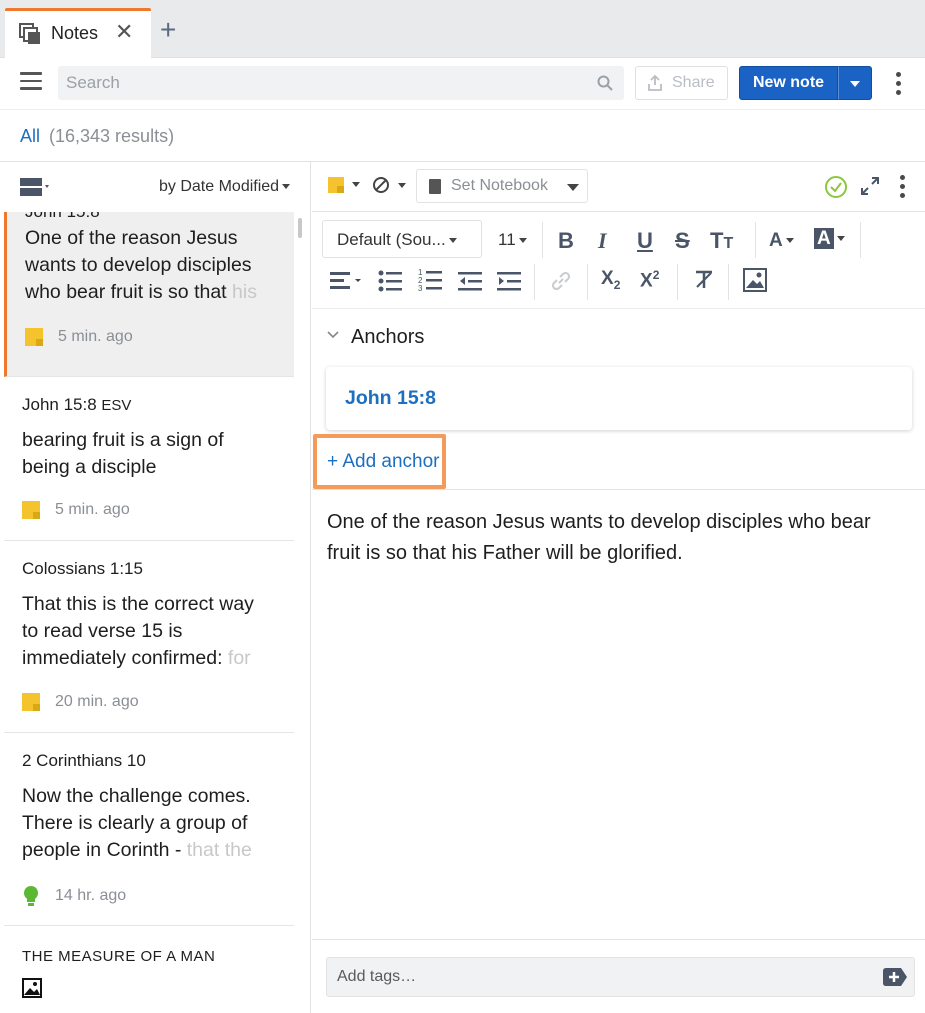  Describe the element at coordinates (788, 83) in the screenshot. I see `new-note-button: New note` at that location.